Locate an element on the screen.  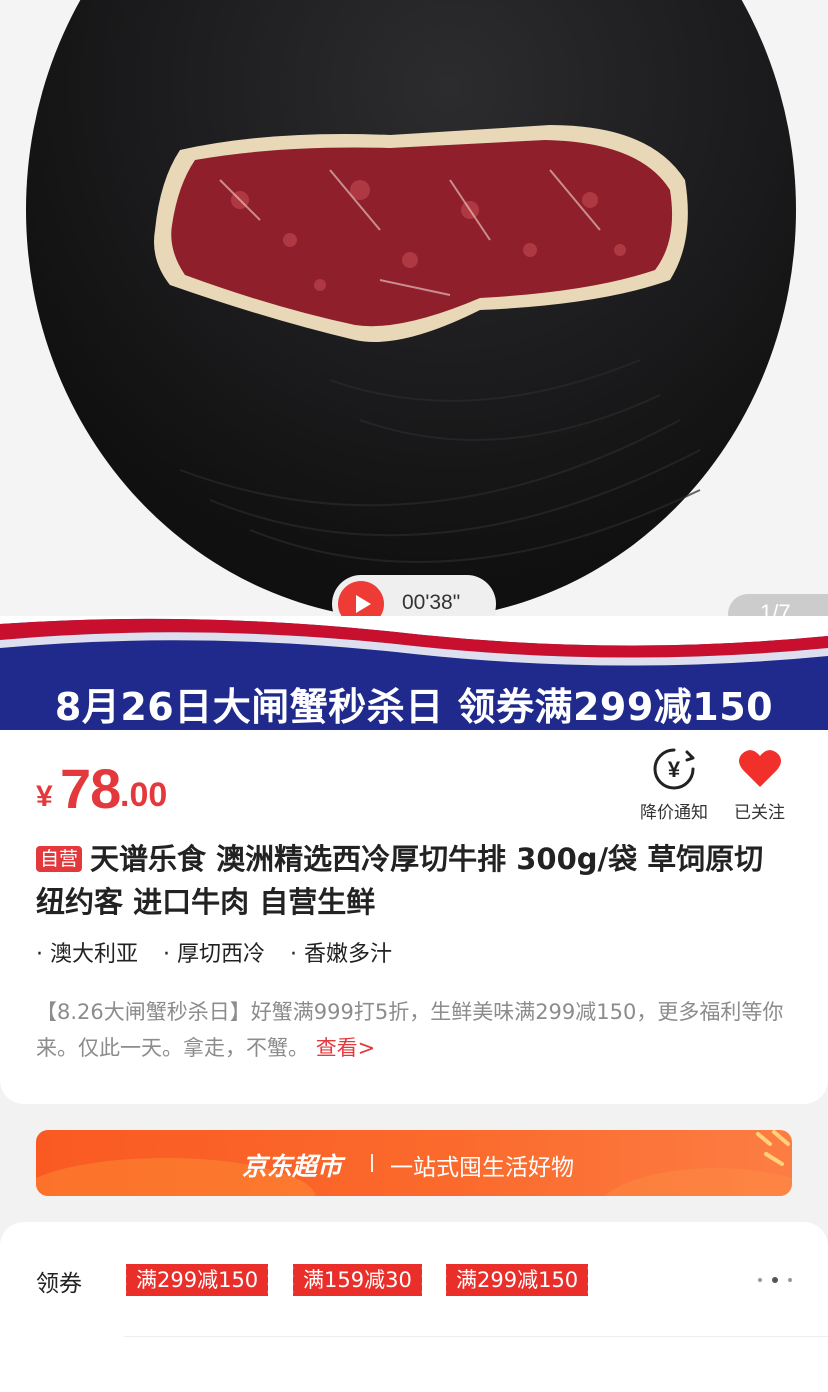
video-duration: 00'38" is located at coordinates (431, 602).